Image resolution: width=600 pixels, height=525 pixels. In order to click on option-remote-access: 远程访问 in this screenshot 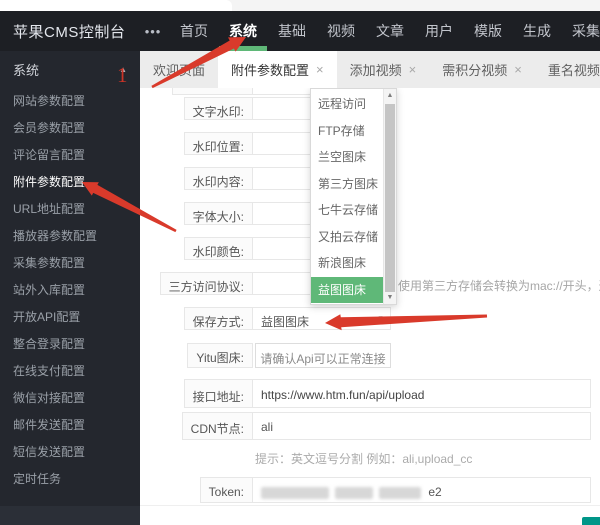, I will do `click(347, 104)`.